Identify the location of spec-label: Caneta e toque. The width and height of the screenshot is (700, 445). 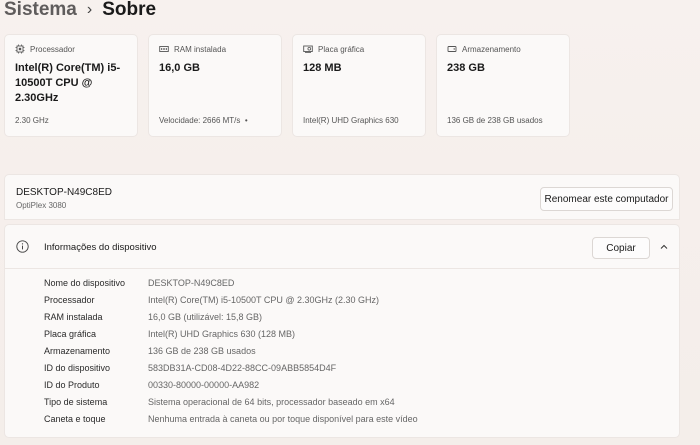
(75, 419).